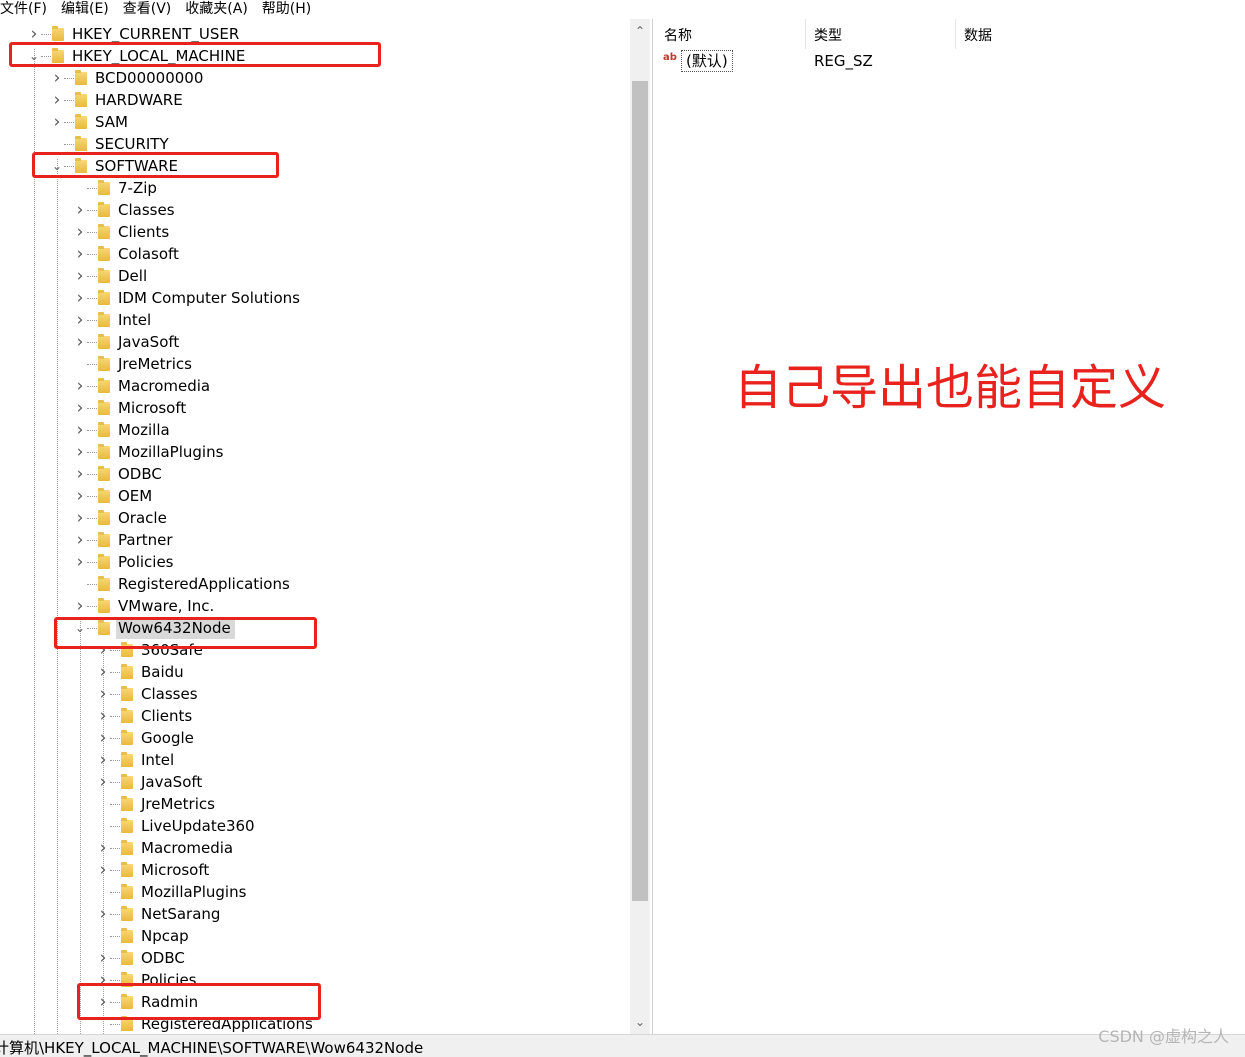 Image resolution: width=1245 pixels, height=1057 pixels. Describe the element at coordinates (195, 54) in the screenshot. I see `highlight-box-hklm` at that location.